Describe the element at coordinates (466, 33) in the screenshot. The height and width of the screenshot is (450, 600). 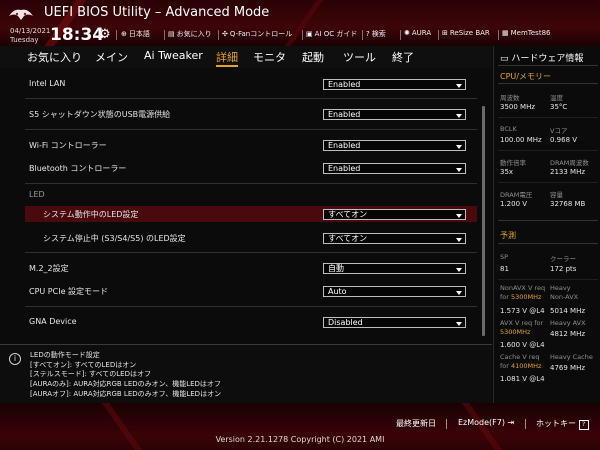
I see `resize-bar-button: ⊞ ReSize BAR` at that location.